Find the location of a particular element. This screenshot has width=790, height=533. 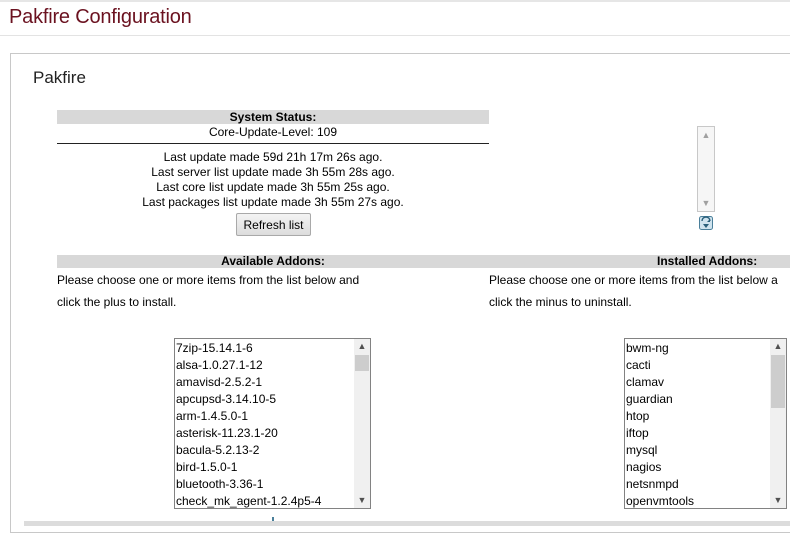

list-item: guardian is located at coordinates (659, 399).